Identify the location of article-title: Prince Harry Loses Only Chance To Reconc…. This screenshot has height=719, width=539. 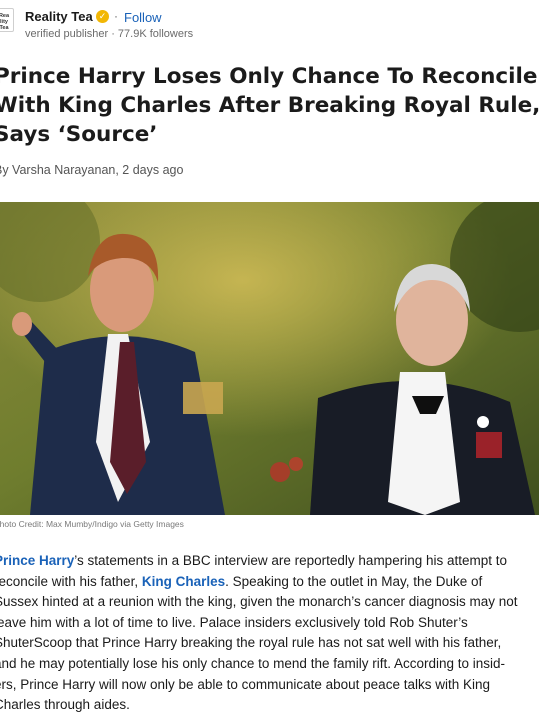
(269, 105).